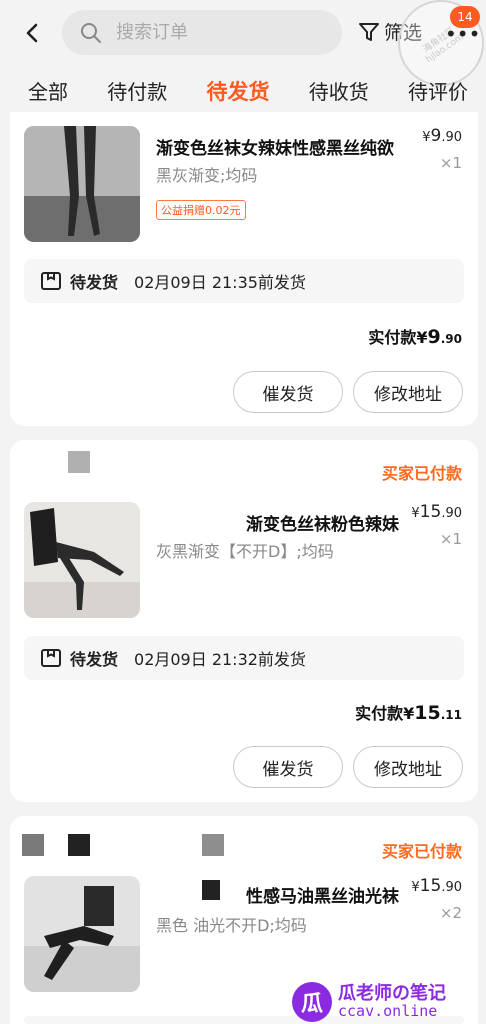  What do you see at coordinates (33, 33) in the screenshot?
I see `back-arrow-icon` at bounding box center [33, 33].